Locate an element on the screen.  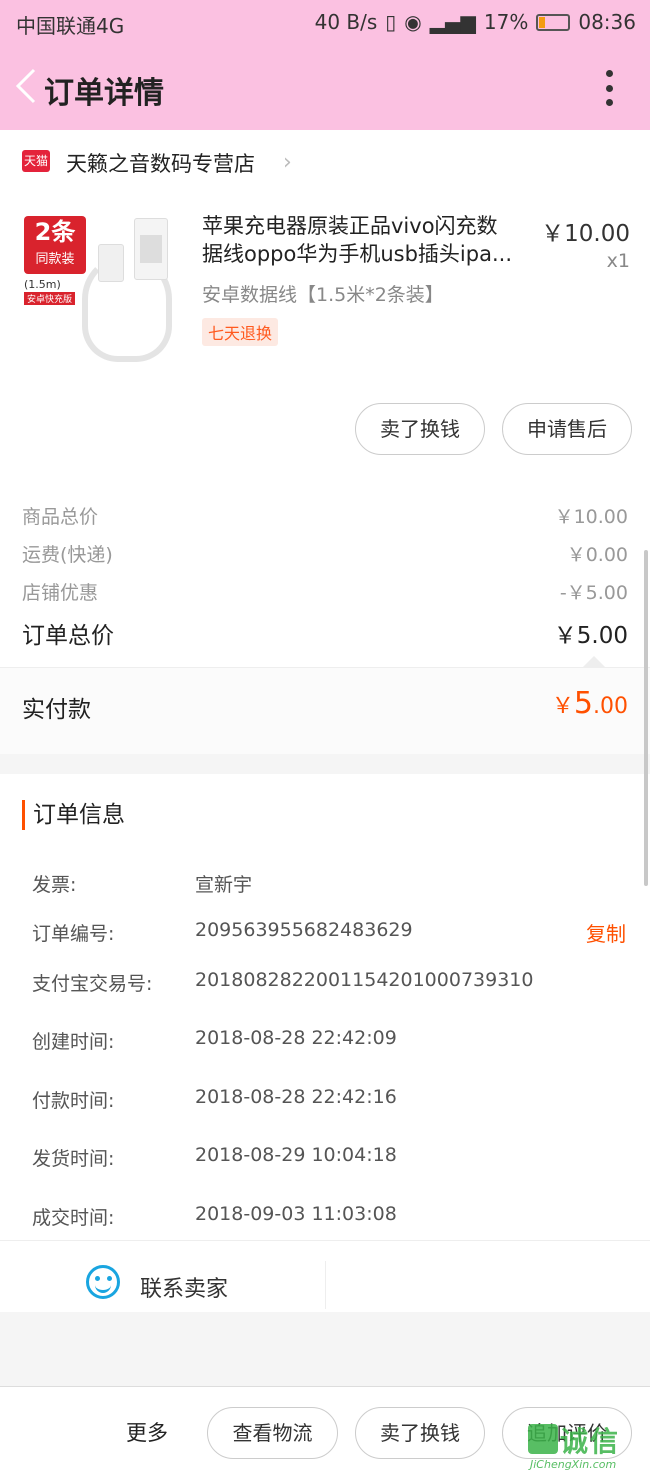
contact-seller-label: 联系卖家 is located at coordinates (184, 1287).